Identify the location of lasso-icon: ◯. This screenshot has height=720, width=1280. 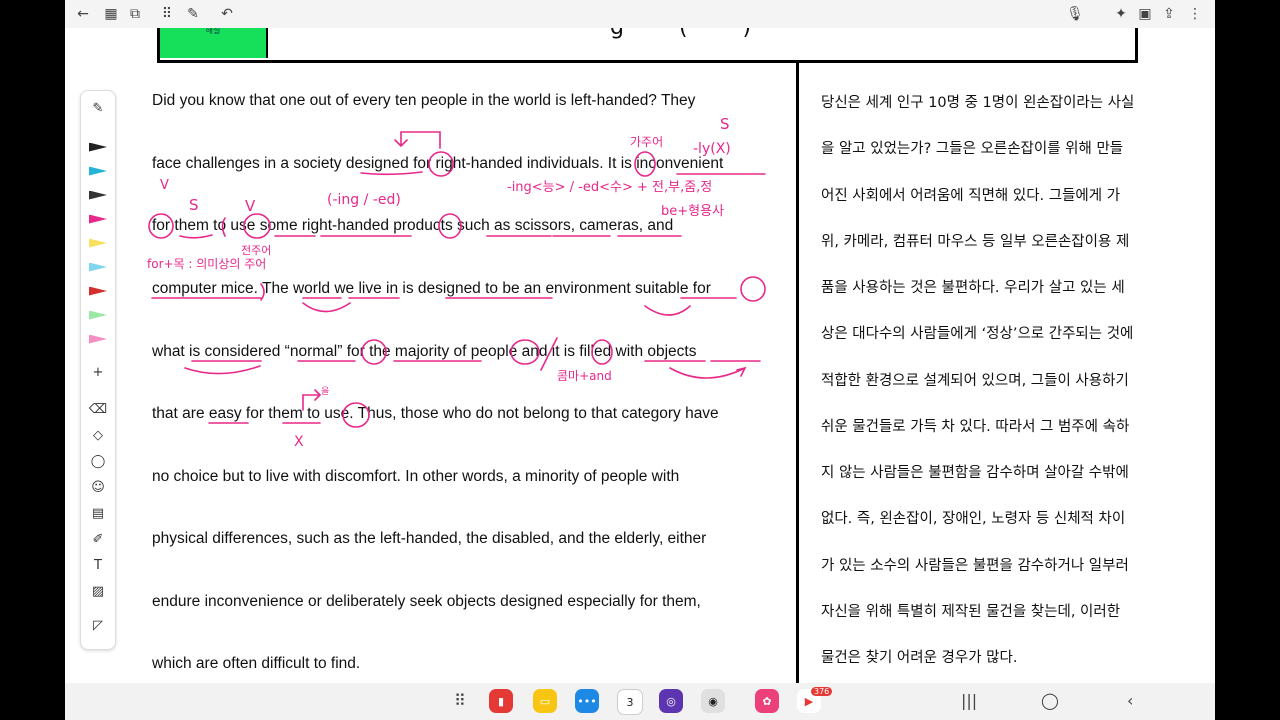
(98, 461).